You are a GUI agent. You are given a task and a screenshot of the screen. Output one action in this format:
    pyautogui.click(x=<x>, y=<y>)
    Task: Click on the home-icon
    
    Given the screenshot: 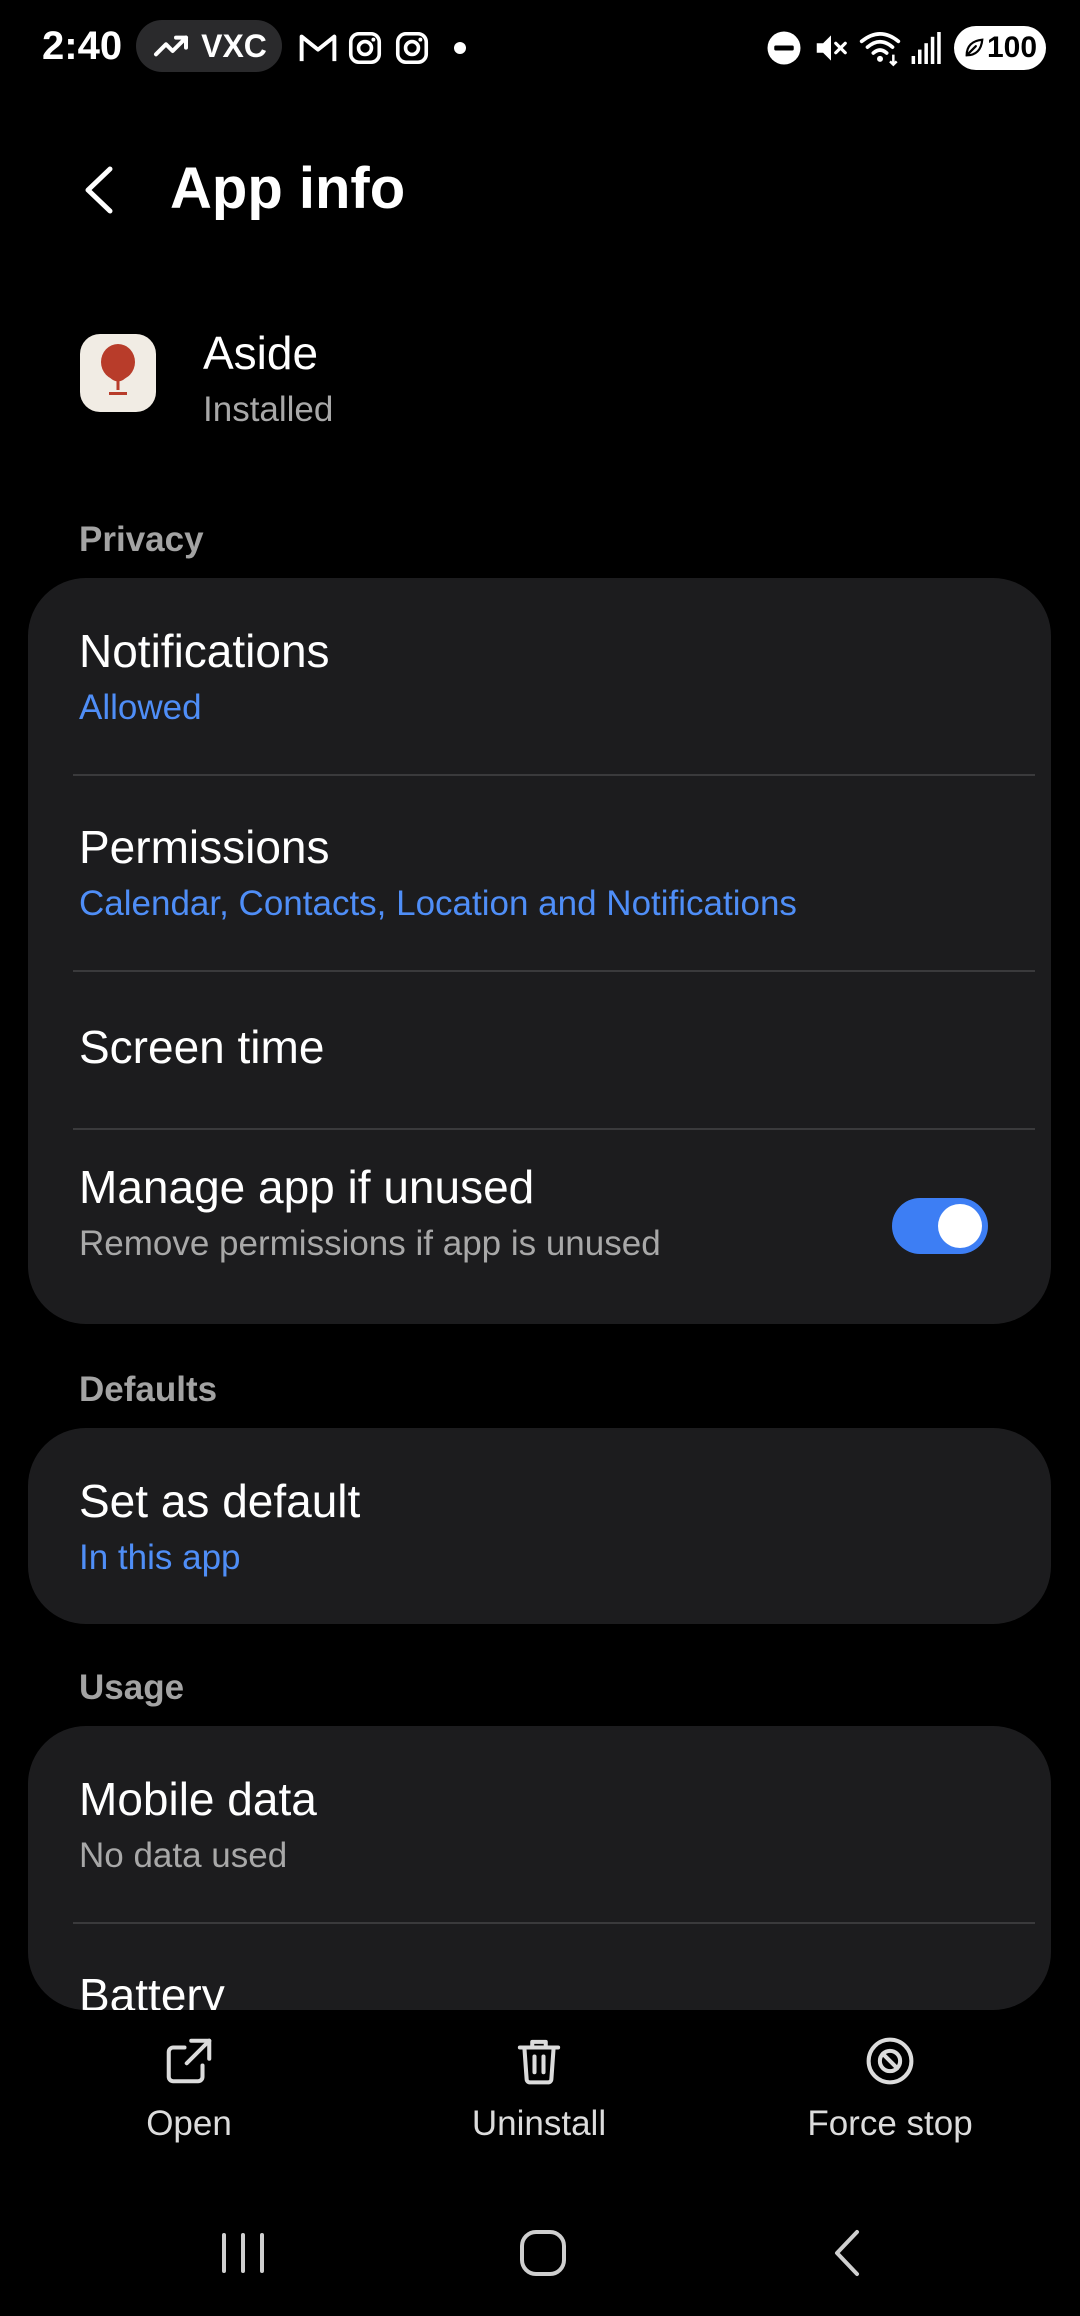 What is the action you would take?
    pyautogui.click(x=543, y=2253)
    